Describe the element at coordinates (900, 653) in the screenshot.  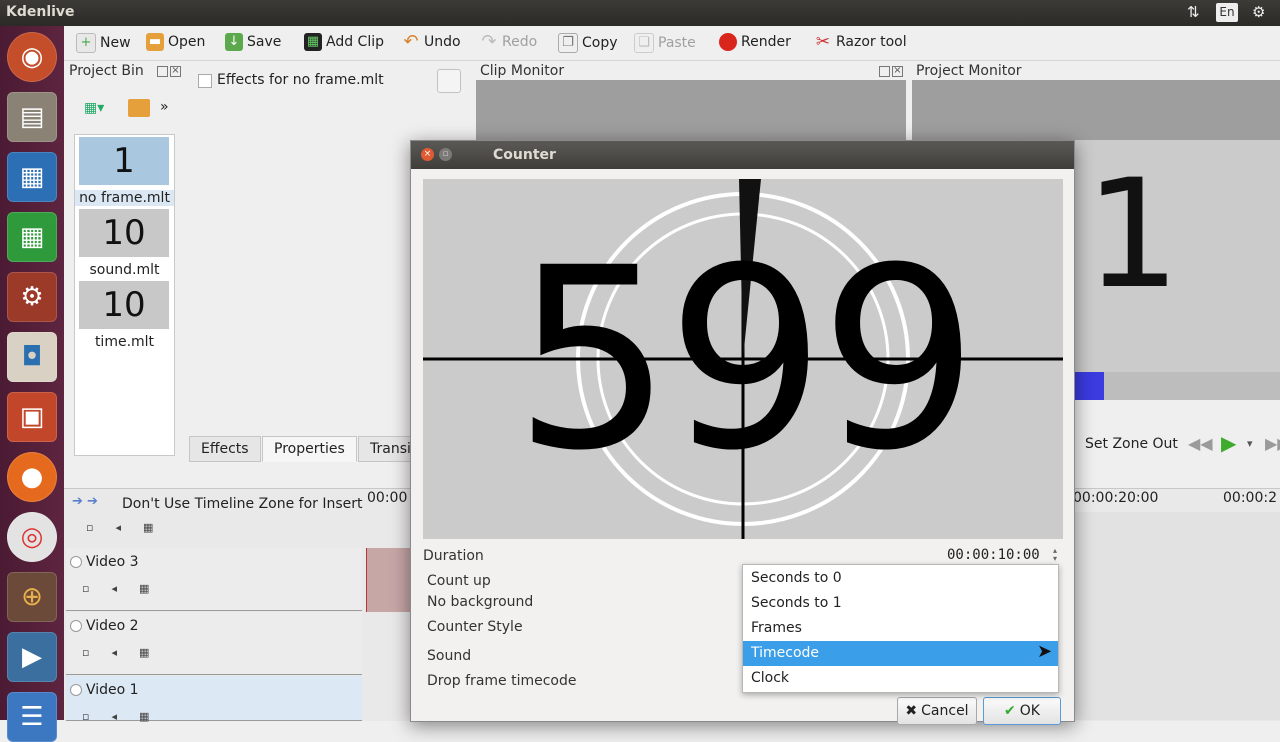
I see `style-option-selected: Timecode` at that location.